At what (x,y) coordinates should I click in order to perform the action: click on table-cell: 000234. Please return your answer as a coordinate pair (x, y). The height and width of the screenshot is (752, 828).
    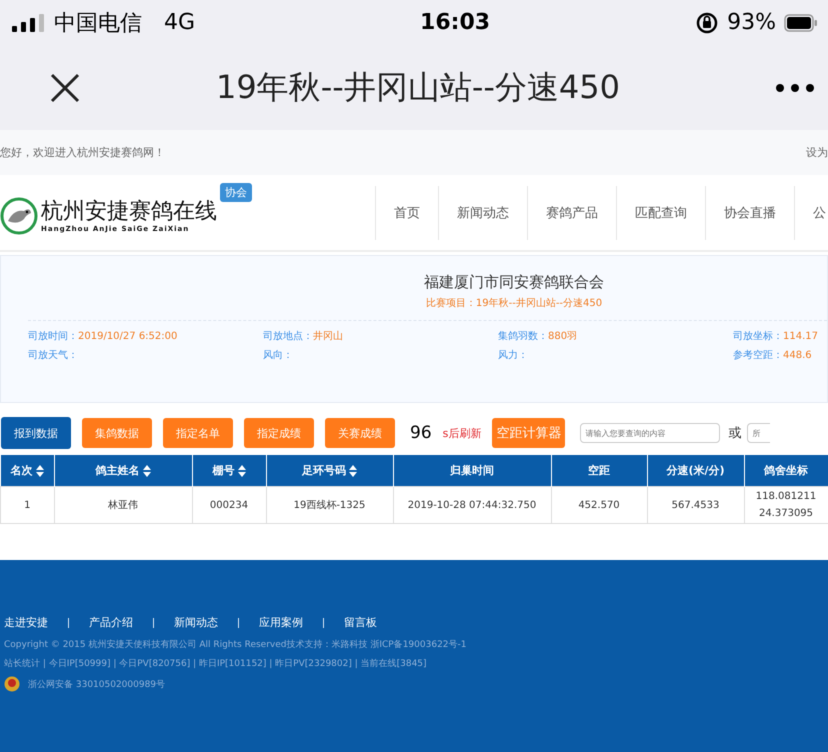
    Looking at the image, I should click on (229, 505).